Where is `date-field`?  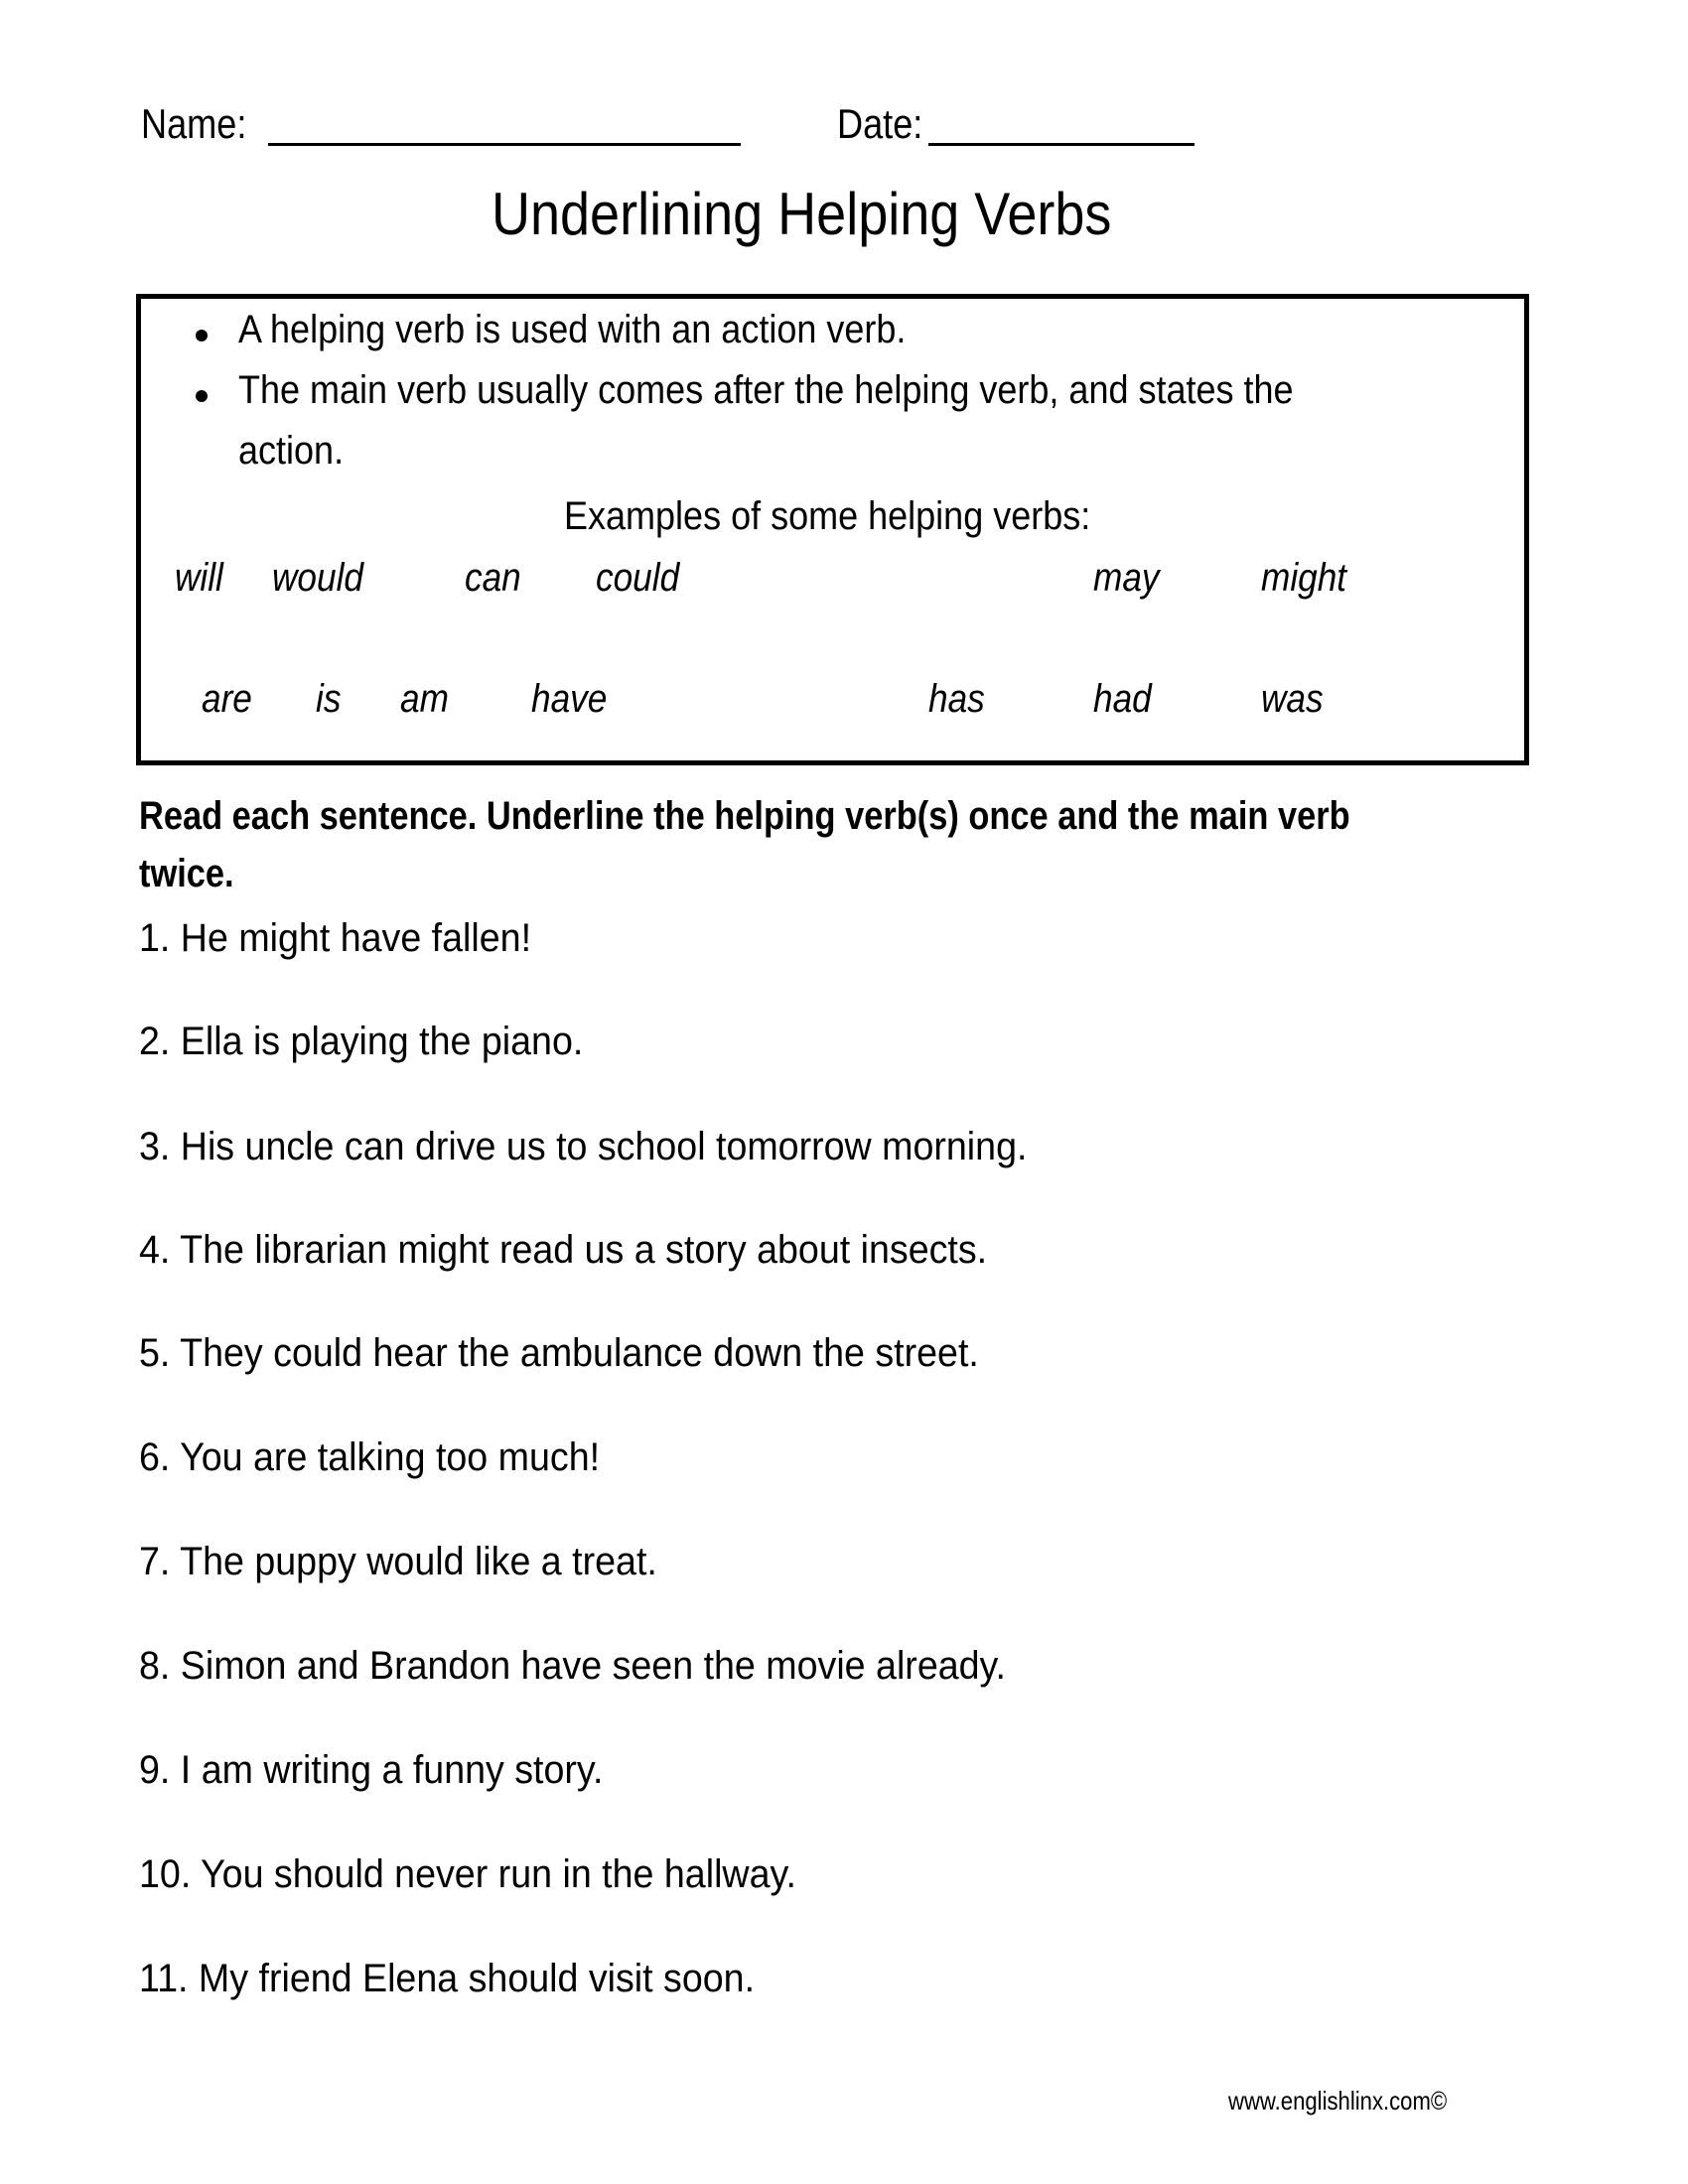
date-field is located at coordinates (1061, 144).